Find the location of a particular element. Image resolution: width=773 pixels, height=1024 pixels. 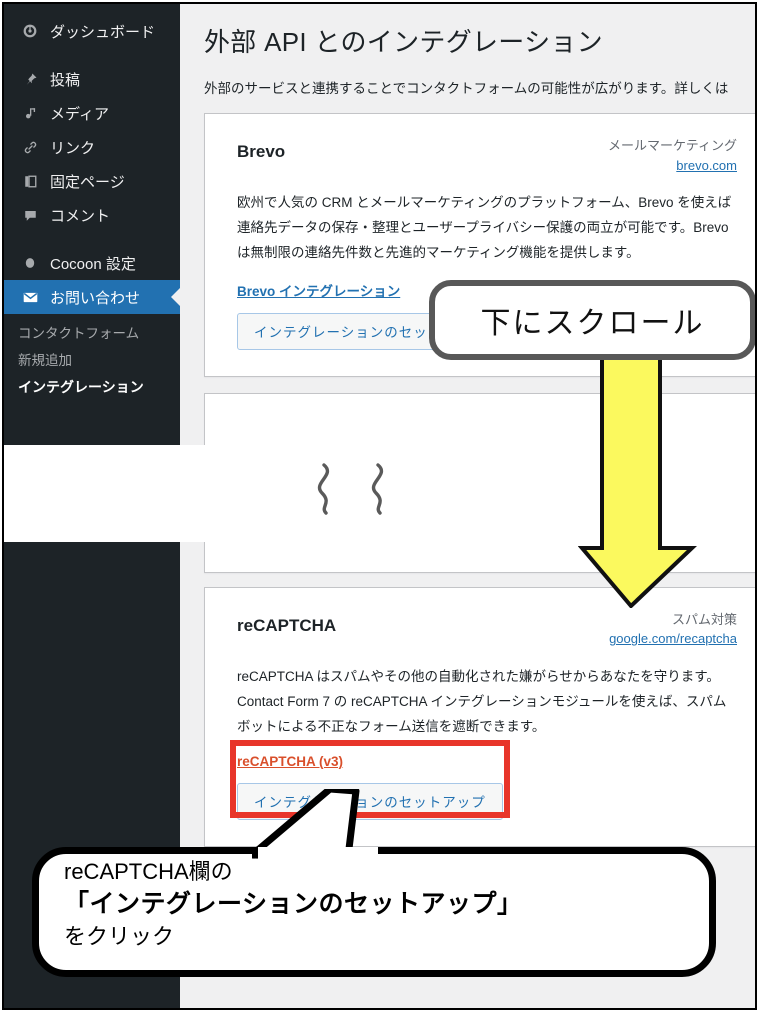

card-category: スパム対策 is located at coordinates (704, 619).